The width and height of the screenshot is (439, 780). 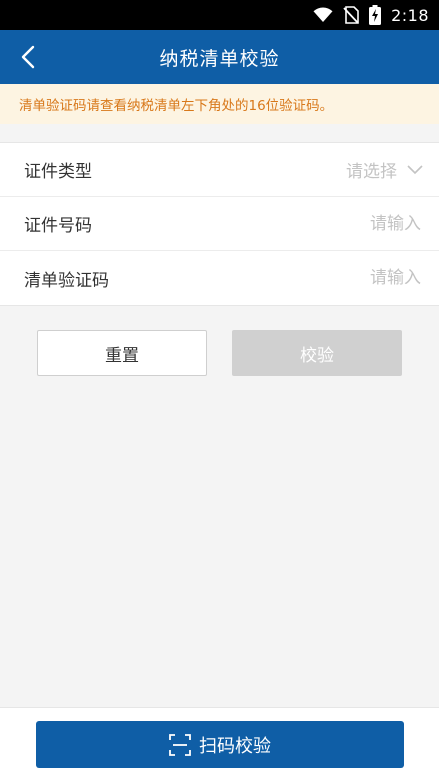 I want to click on scan-frame-icon, so click(x=180, y=744).